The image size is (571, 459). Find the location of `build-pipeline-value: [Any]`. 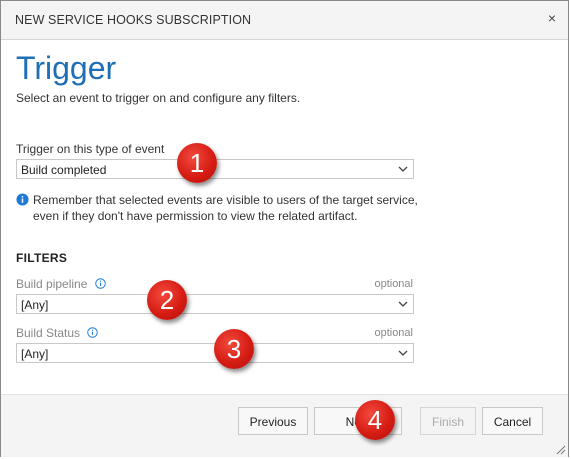

build-pipeline-value: [Any] is located at coordinates (35, 305).